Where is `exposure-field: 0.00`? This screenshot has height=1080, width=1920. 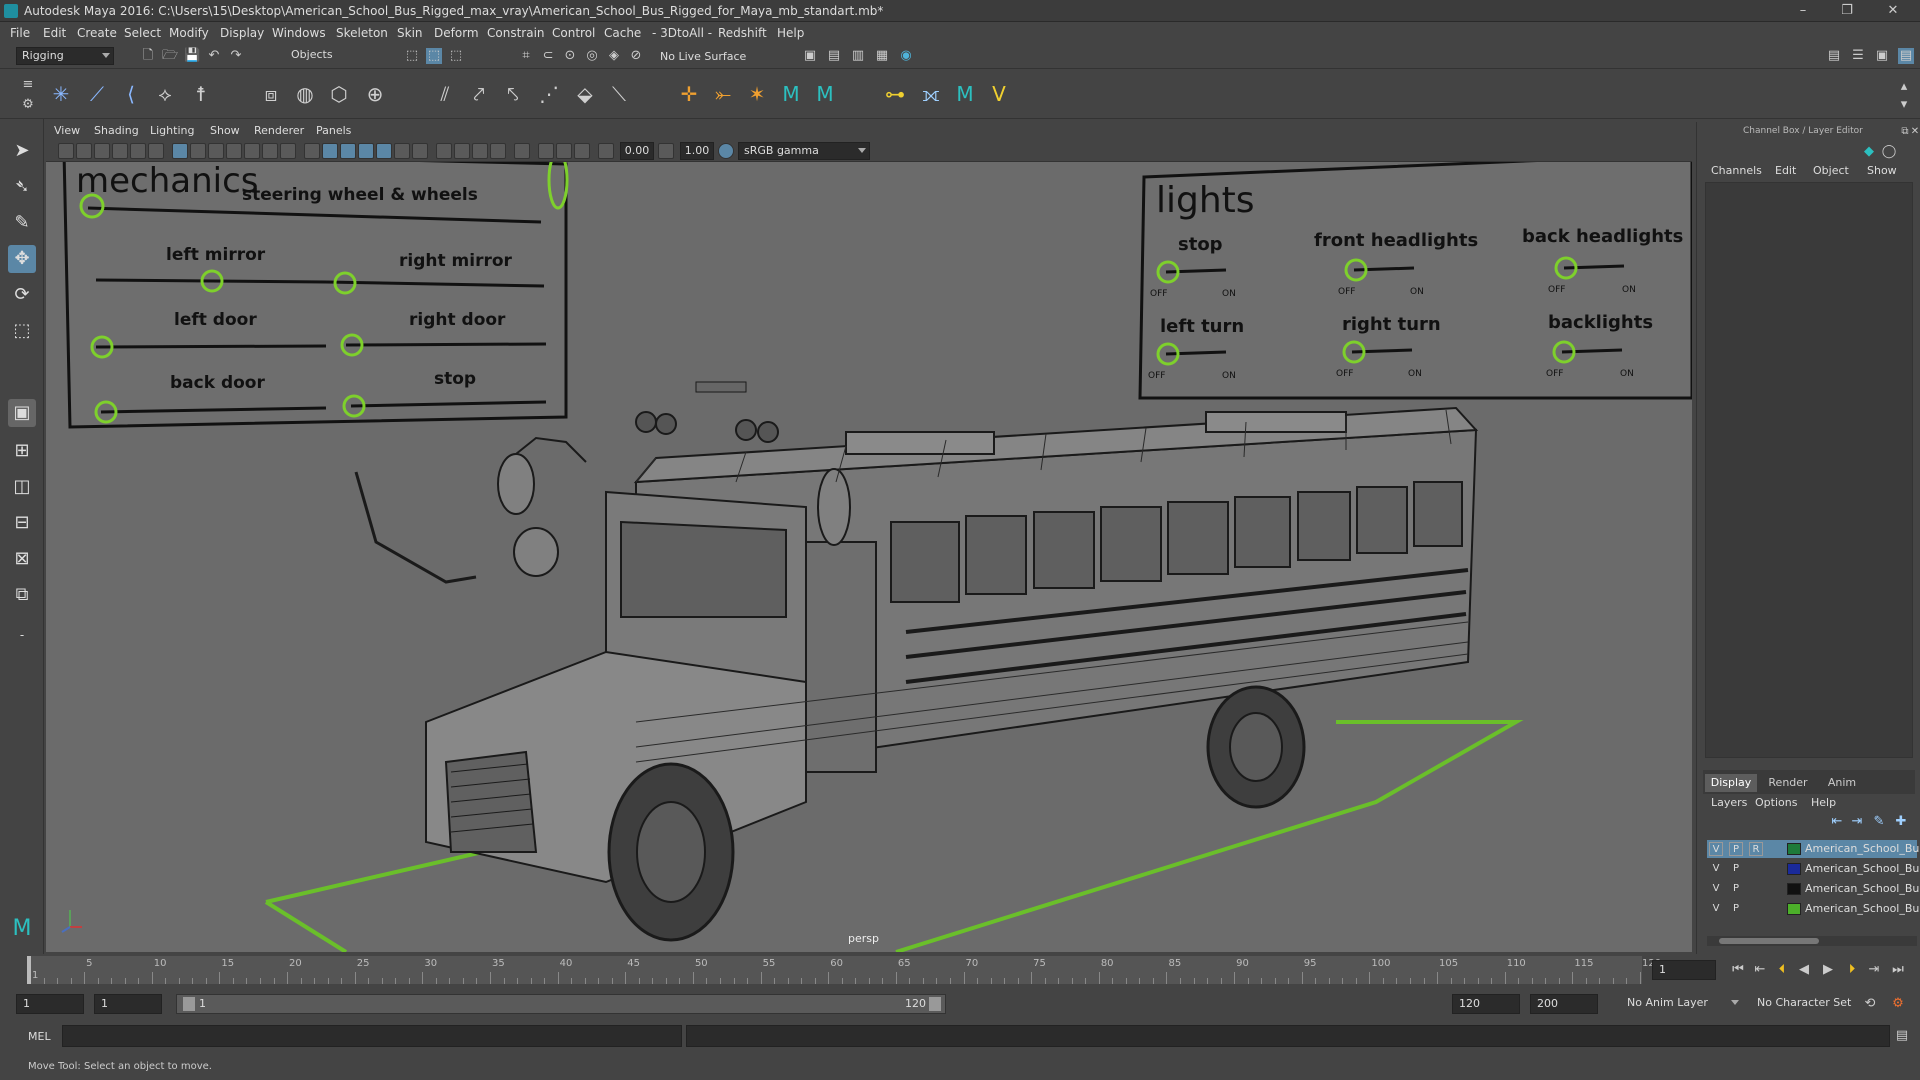 exposure-field: 0.00 is located at coordinates (637, 151).